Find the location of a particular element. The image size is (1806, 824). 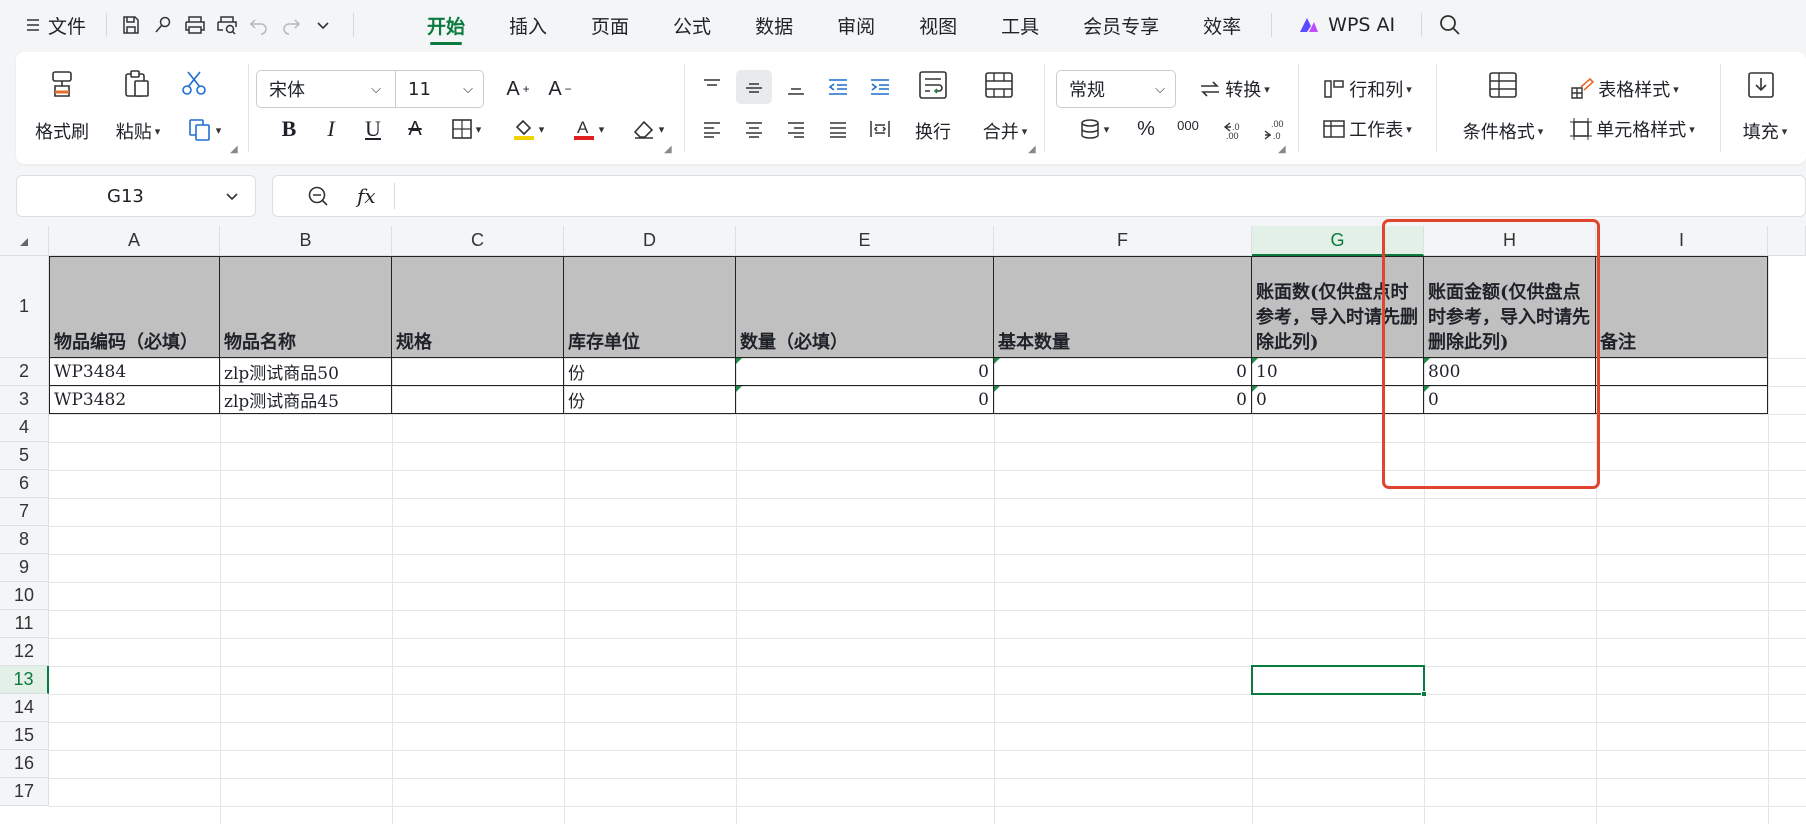

cell-d2: 份 is located at coordinates (650, 372).